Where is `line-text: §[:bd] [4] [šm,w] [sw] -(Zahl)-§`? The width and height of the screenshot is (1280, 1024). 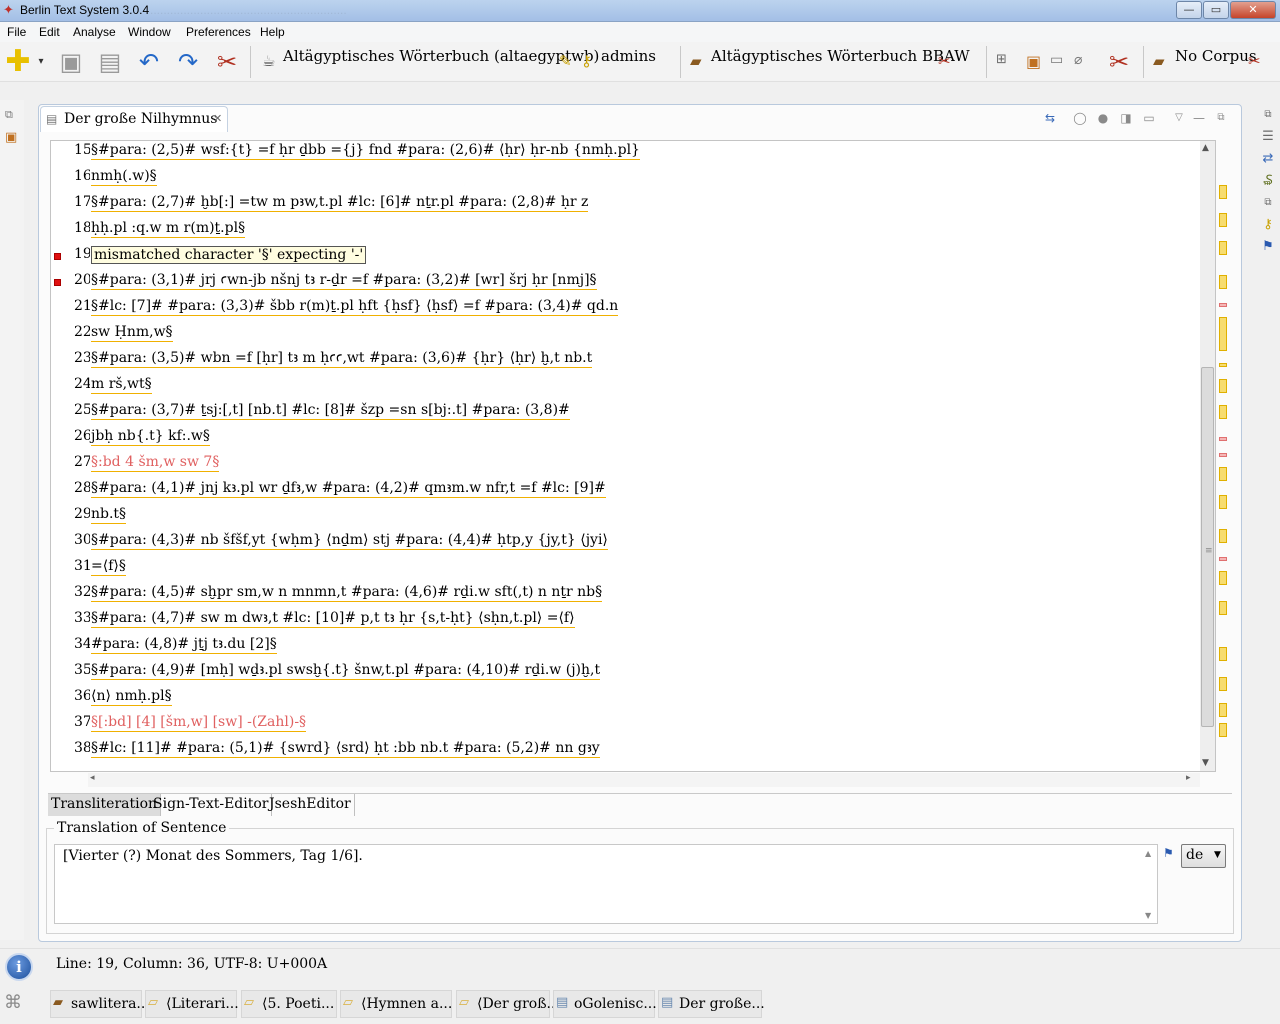 line-text: §[:bd] [4] [šm,w] [sw] -(Zahl)-§ is located at coordinates (199, 723).